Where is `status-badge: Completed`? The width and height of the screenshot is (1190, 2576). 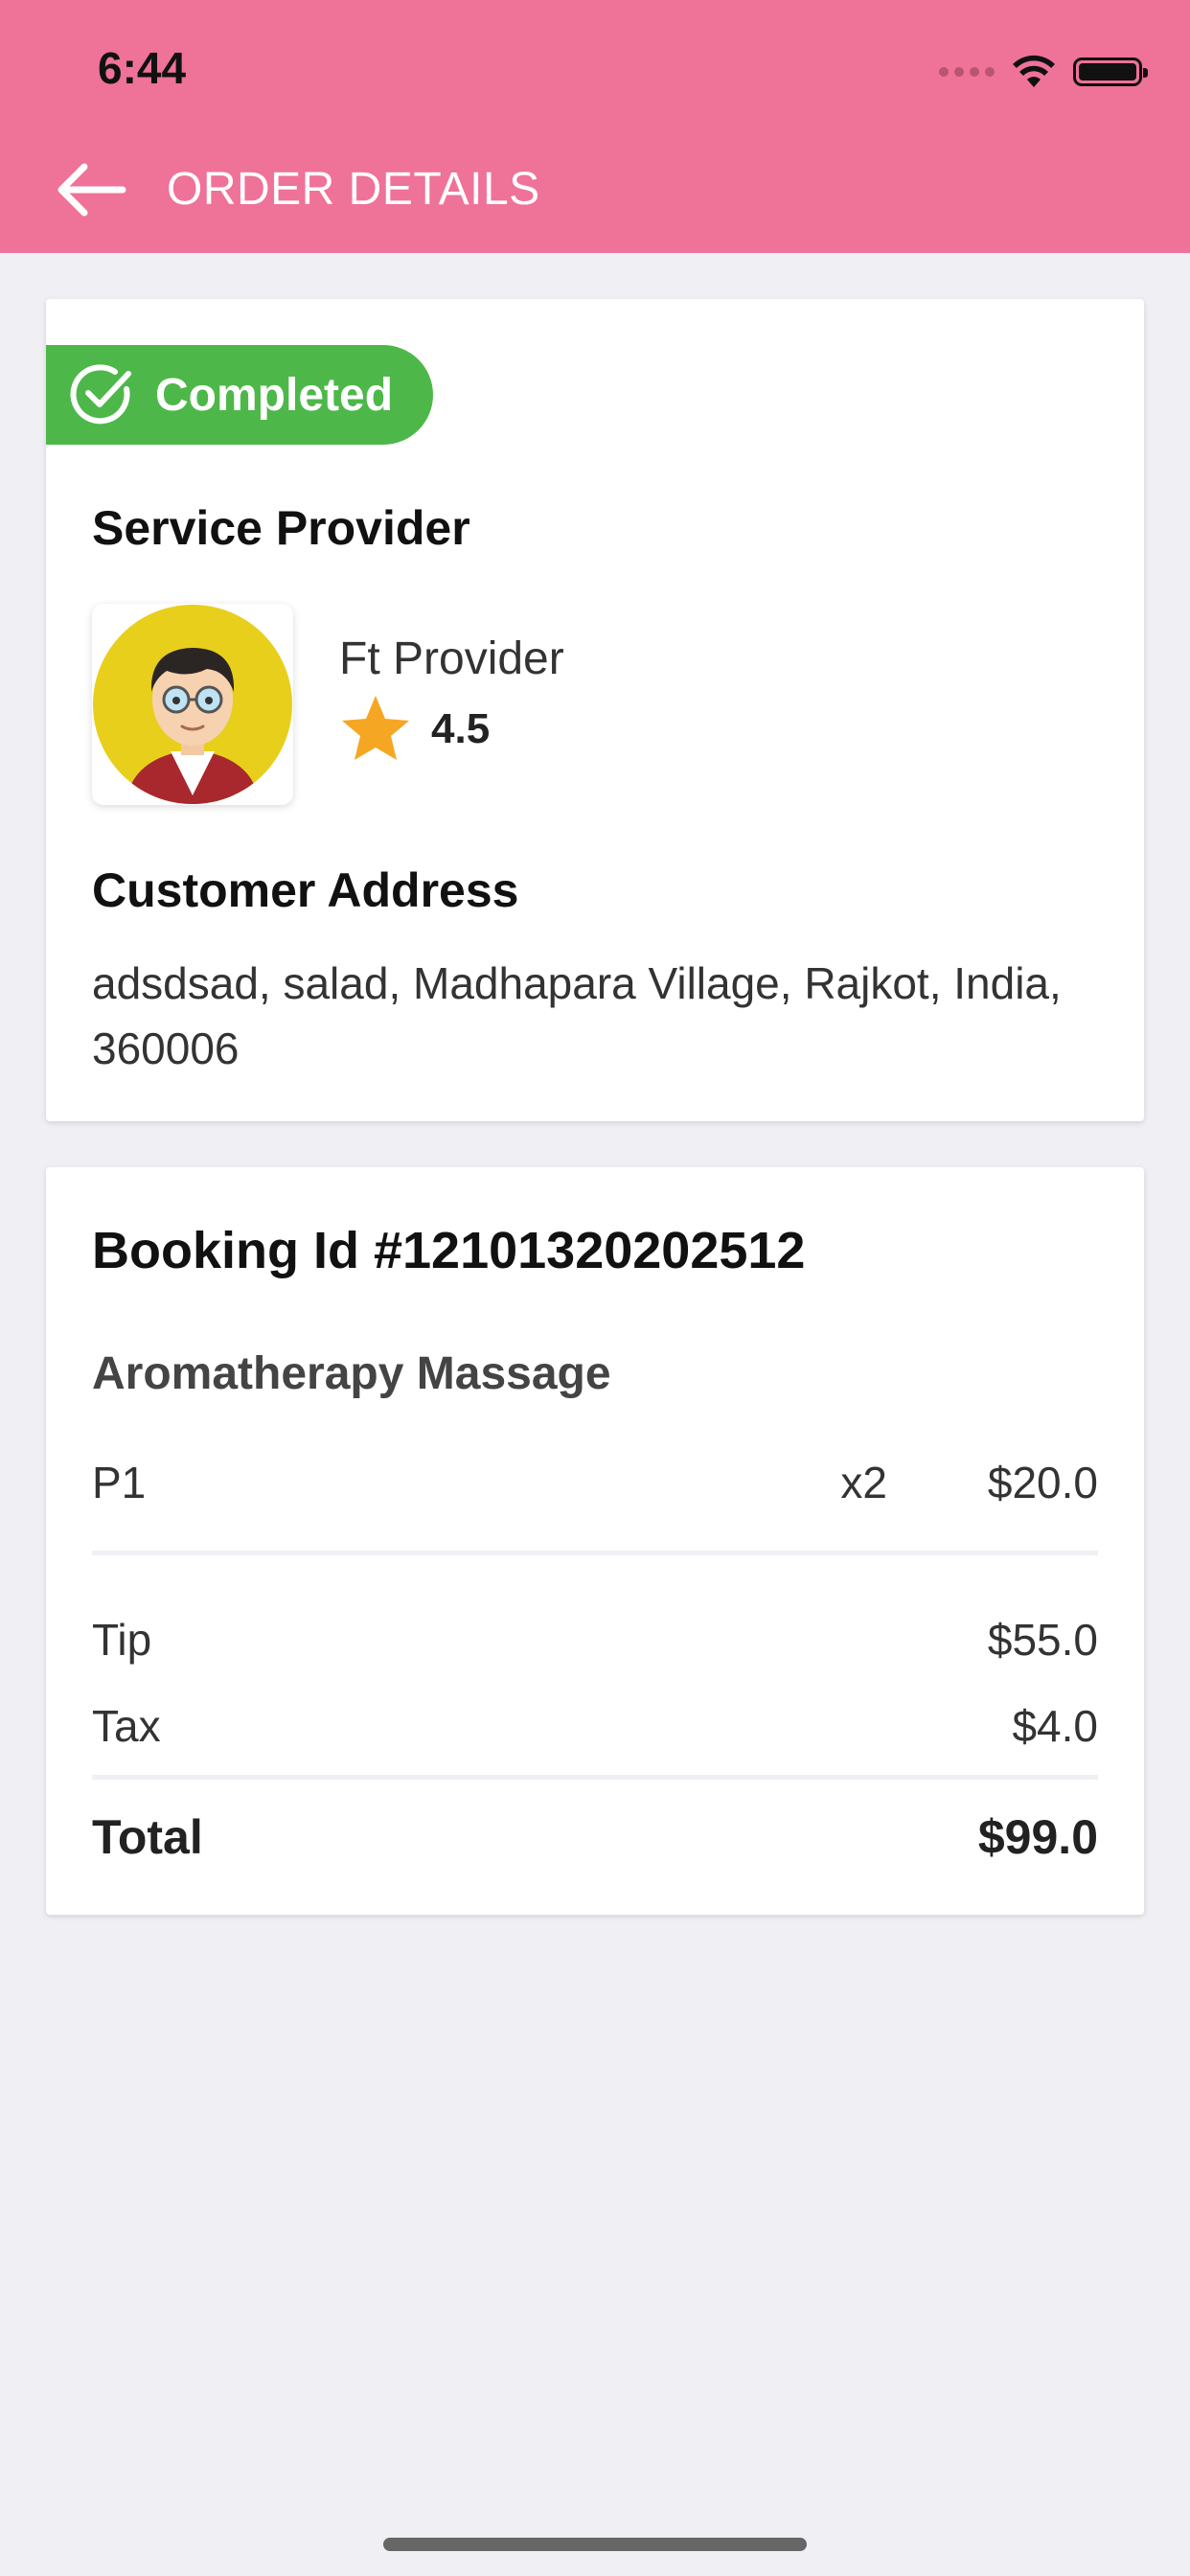
status-badge: Completed is located at coordinates (240, 395).